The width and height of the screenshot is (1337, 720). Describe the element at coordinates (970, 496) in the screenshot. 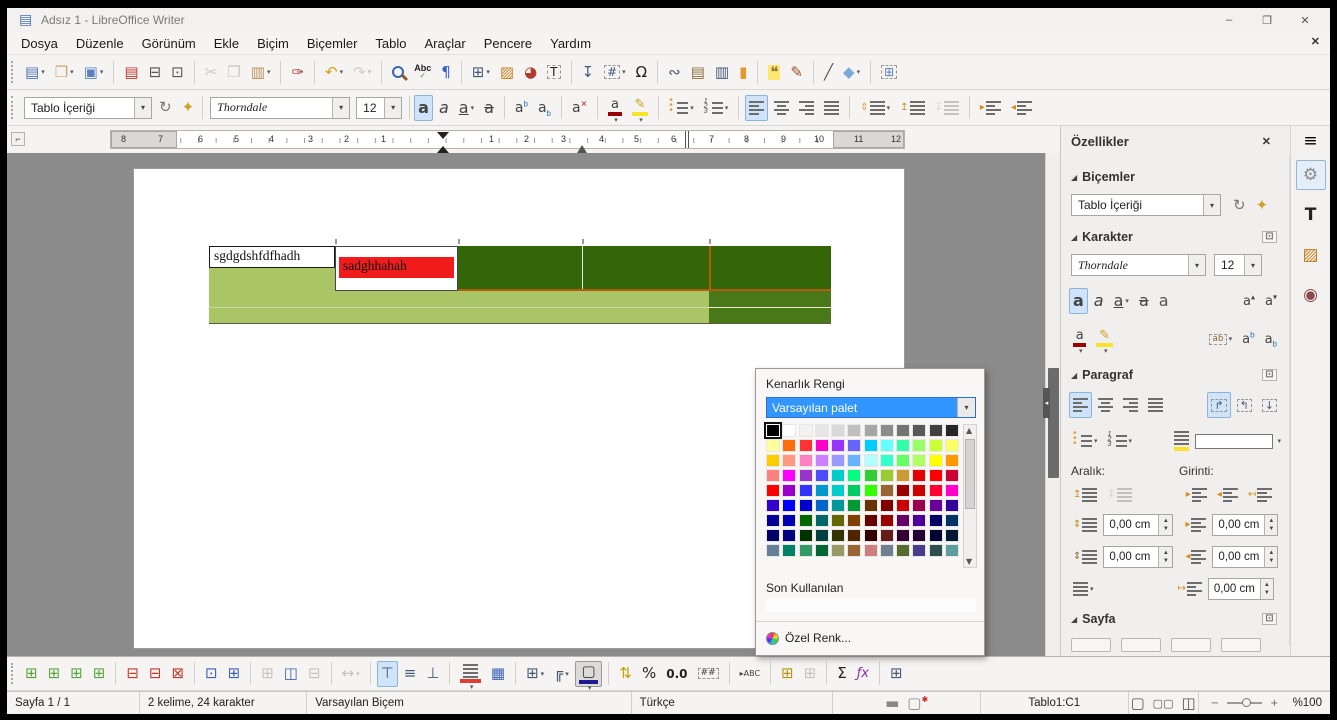

I see `palette-scrollbar: ▲ ▼` at that location.